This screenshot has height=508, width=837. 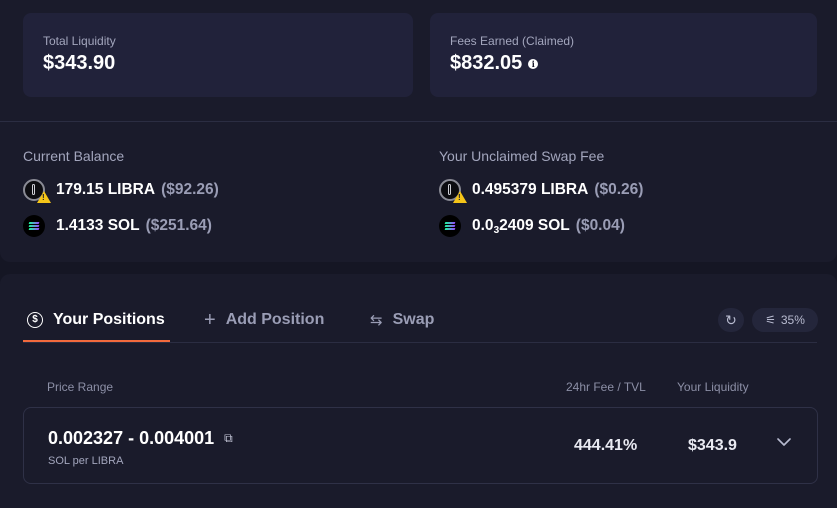 What do you see at coordinates (606, 445) in the screenshot?
I see `fee-tvl-value: 444.41%` at bounding box center [606, 445].